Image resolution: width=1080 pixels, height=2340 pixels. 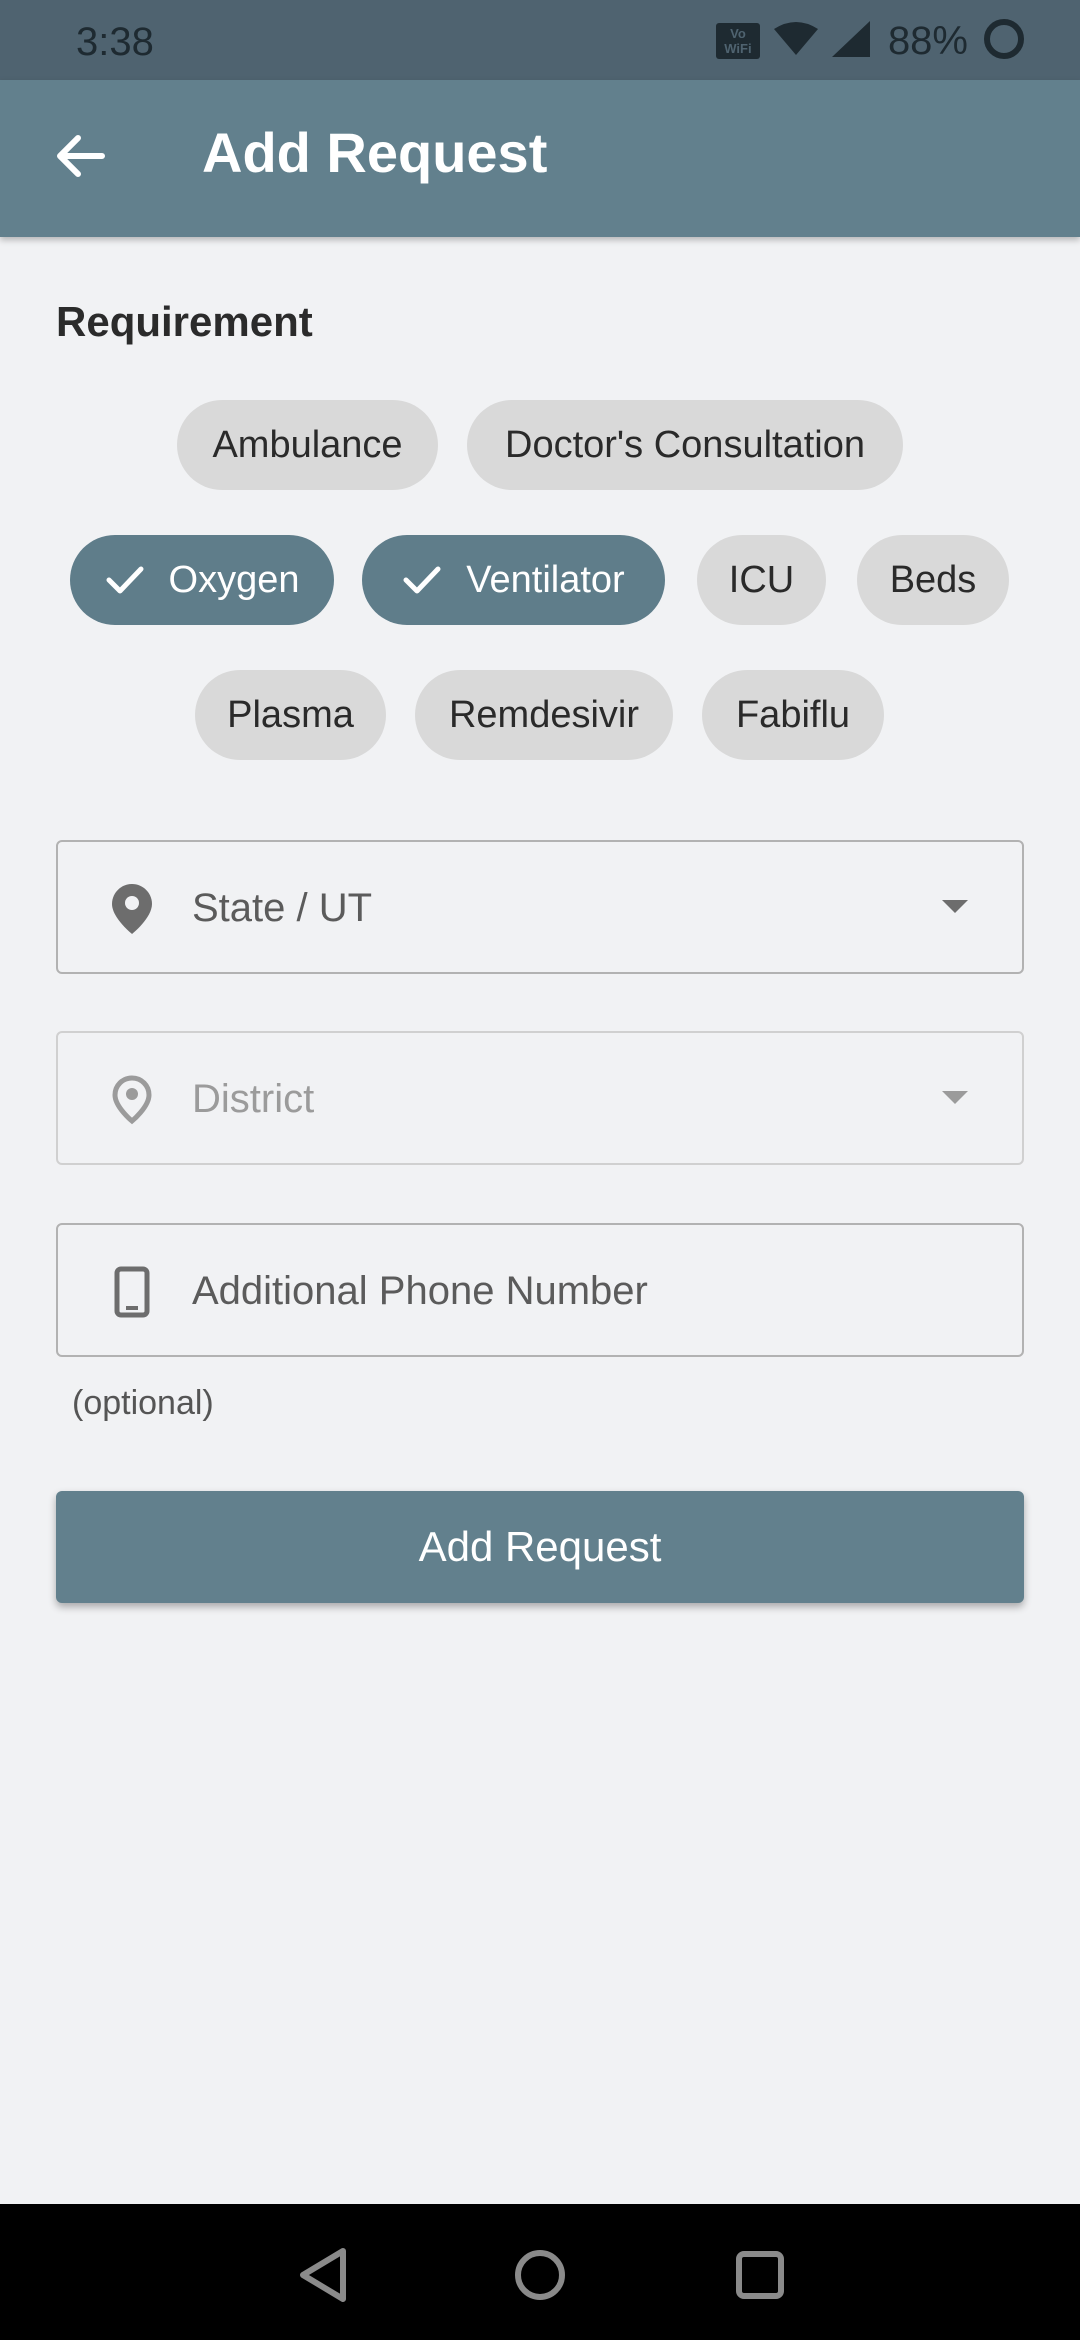 I want to click on phone-helper-text: (optional), so click(x=143, y=1403).